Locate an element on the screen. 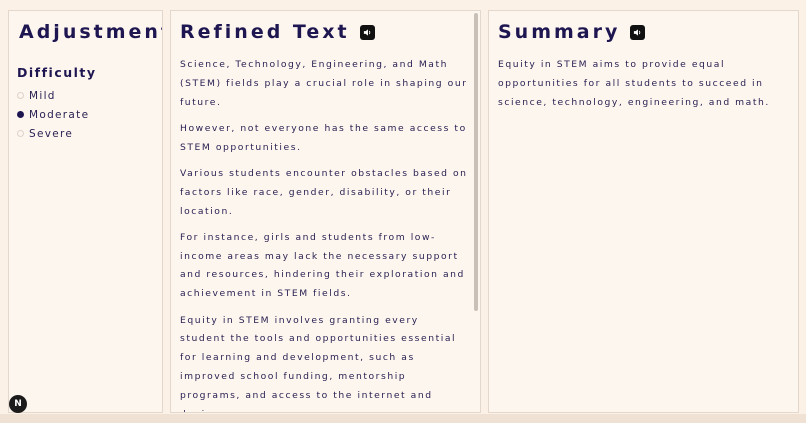 This screenshot has height=423, width=806. difficulty-option-mild: Mild is located at coordinates (53, 95).